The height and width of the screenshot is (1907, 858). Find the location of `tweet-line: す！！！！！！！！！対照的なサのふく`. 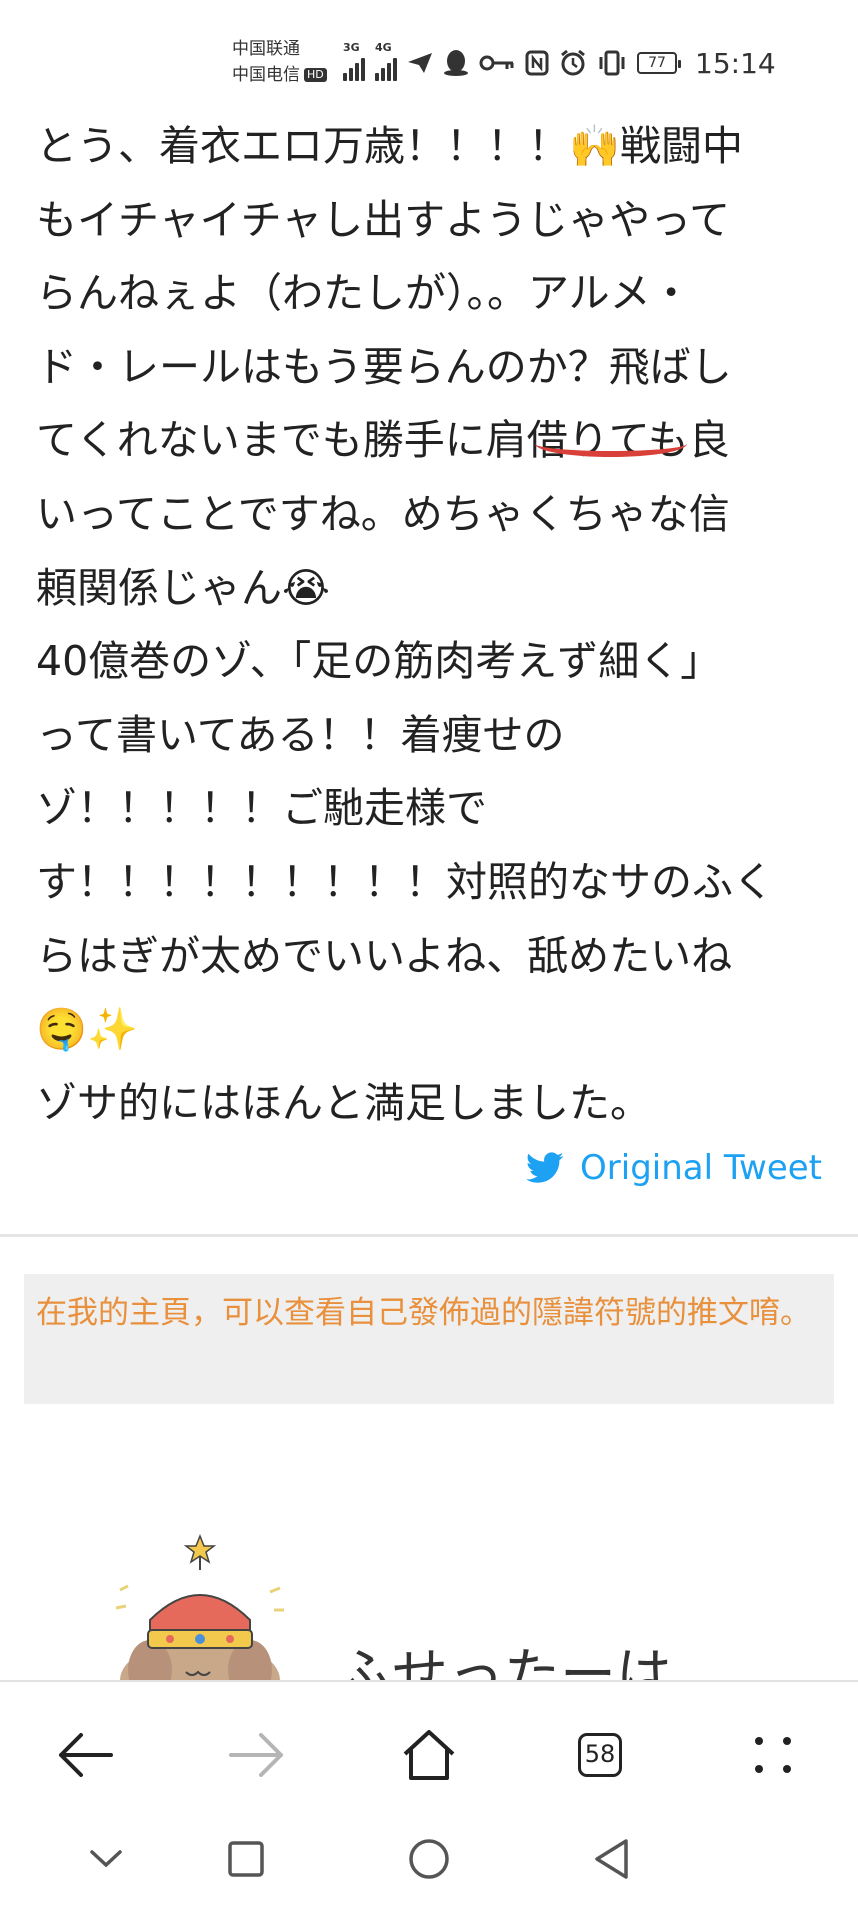

tweet-line: す！！！！！！！！！対照的なサのふく is located at coordinates (405, 881).